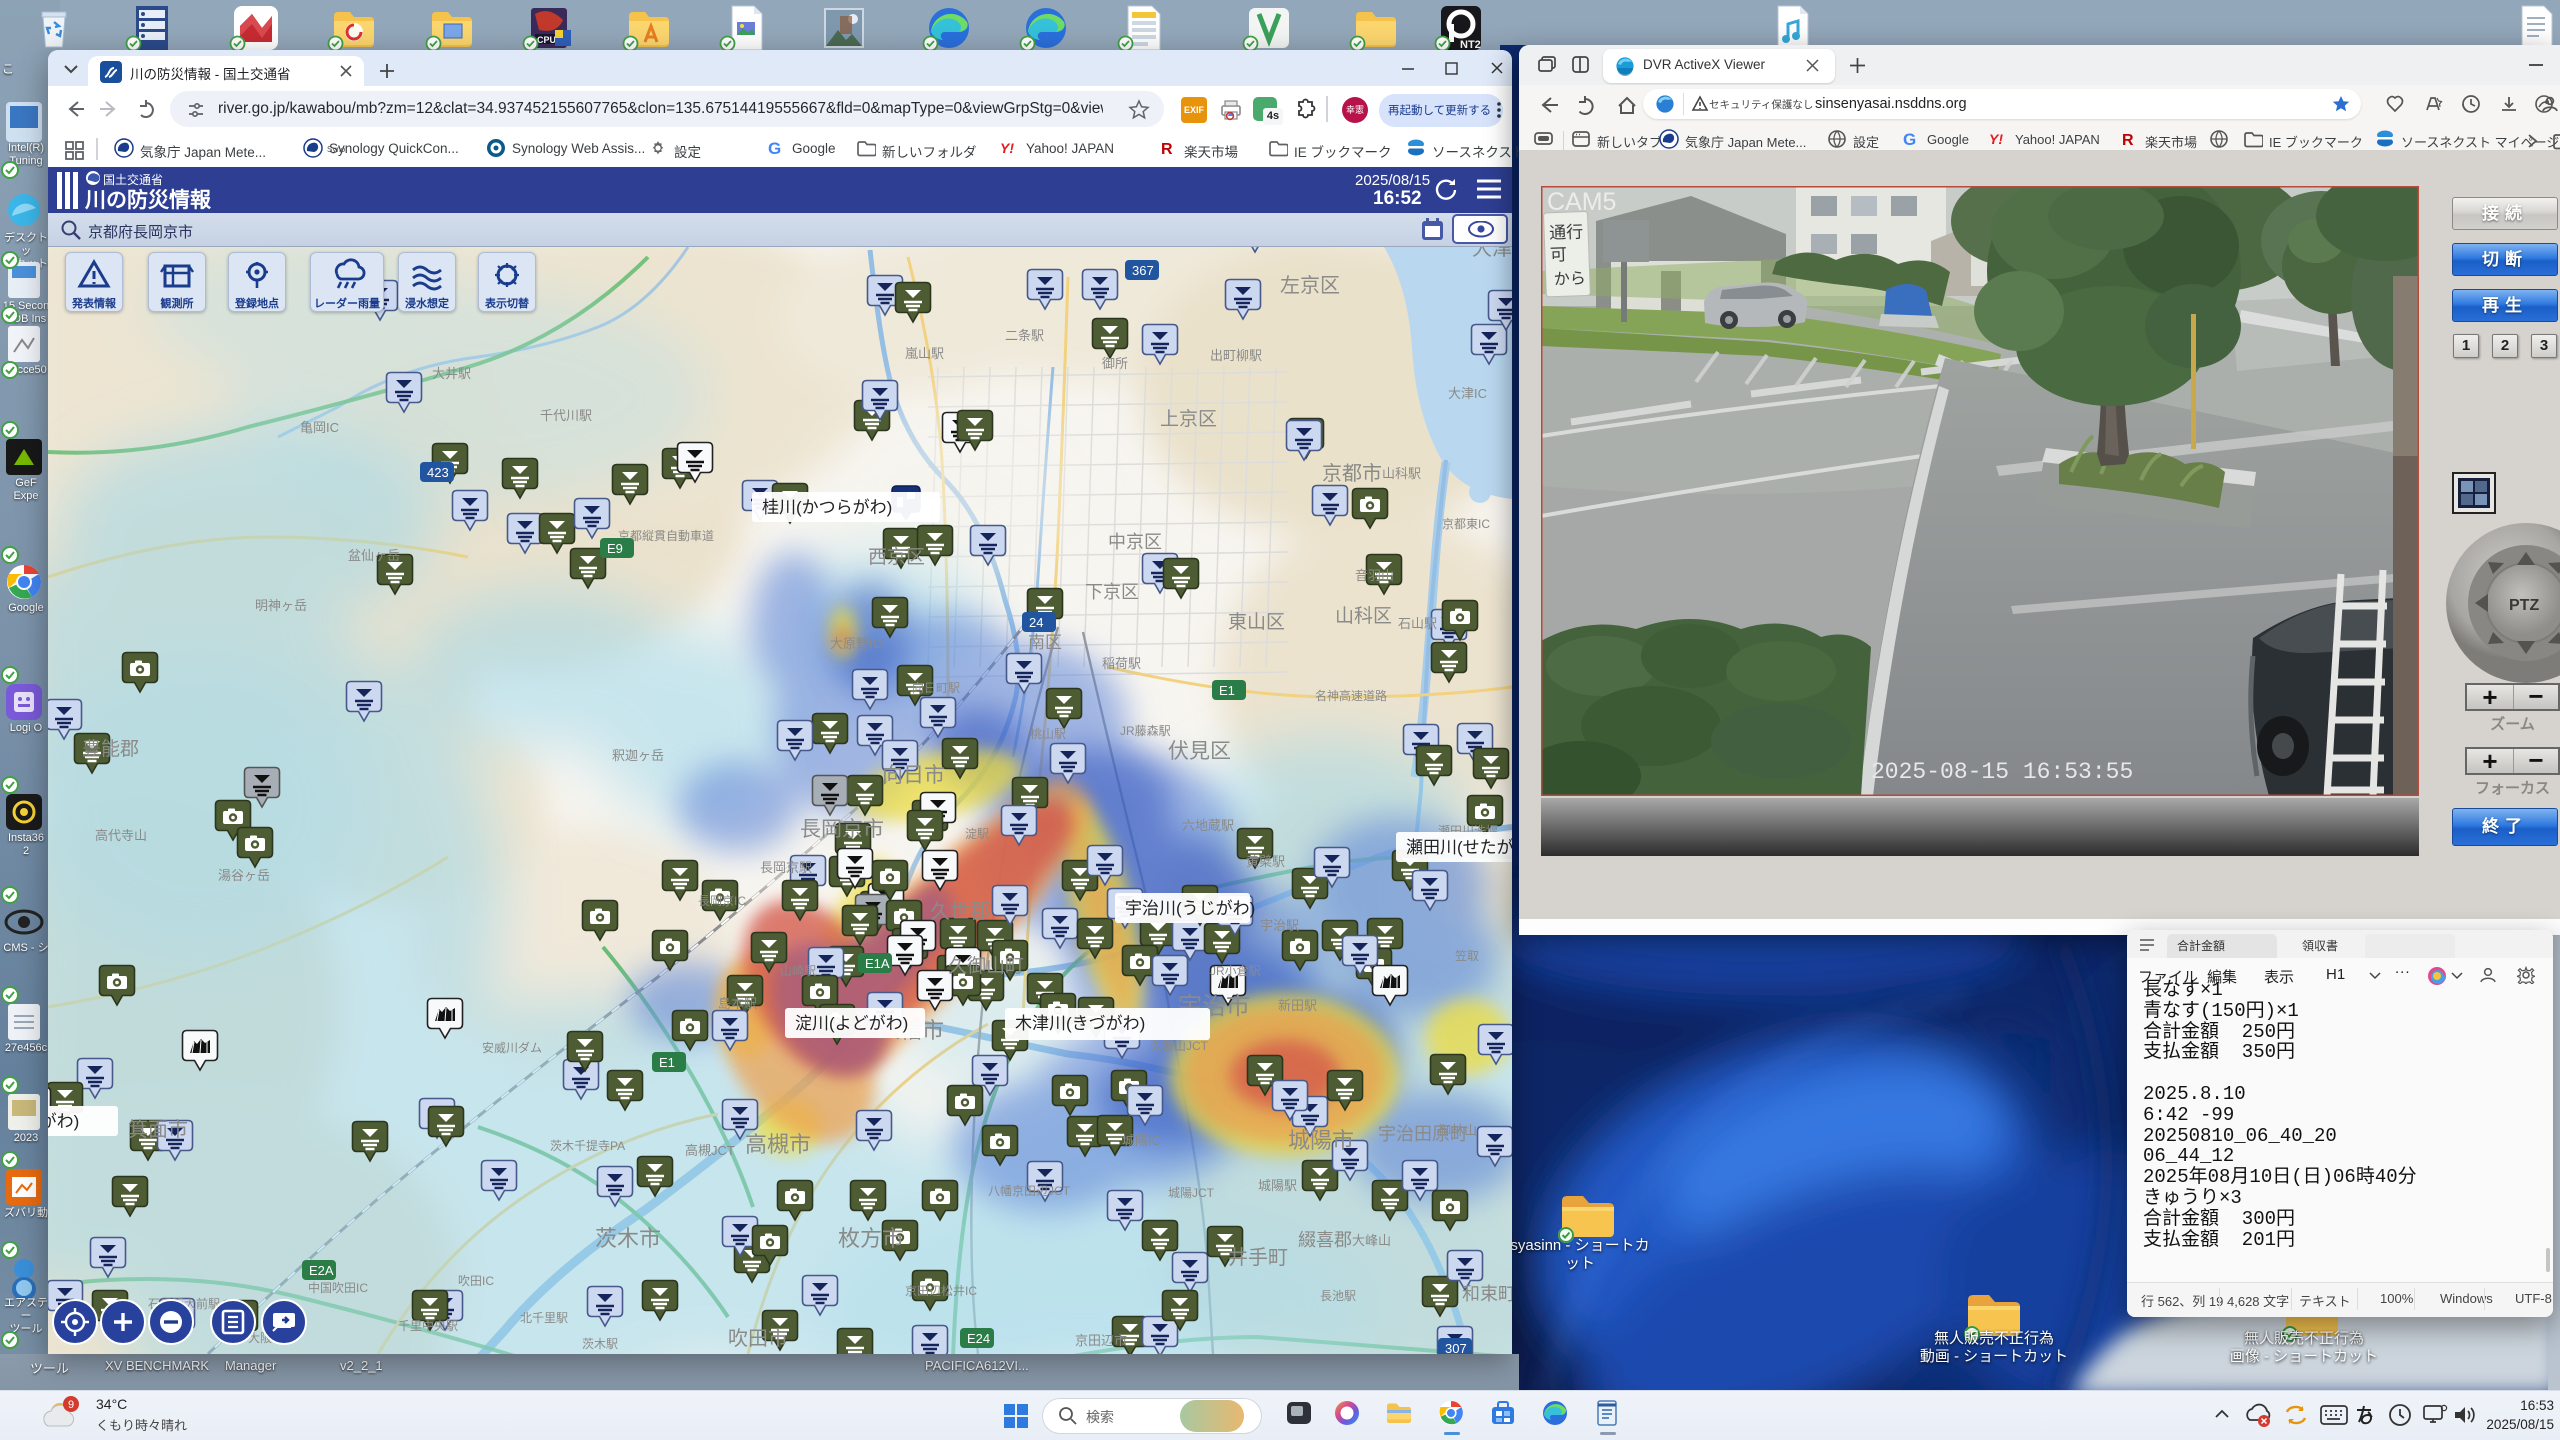 The height and width of the screenshot is (1440, 2560). Describe the element at coordinates (512, 1047) in the screenshot. I see `svg-text: 安威川ダム` at that location.